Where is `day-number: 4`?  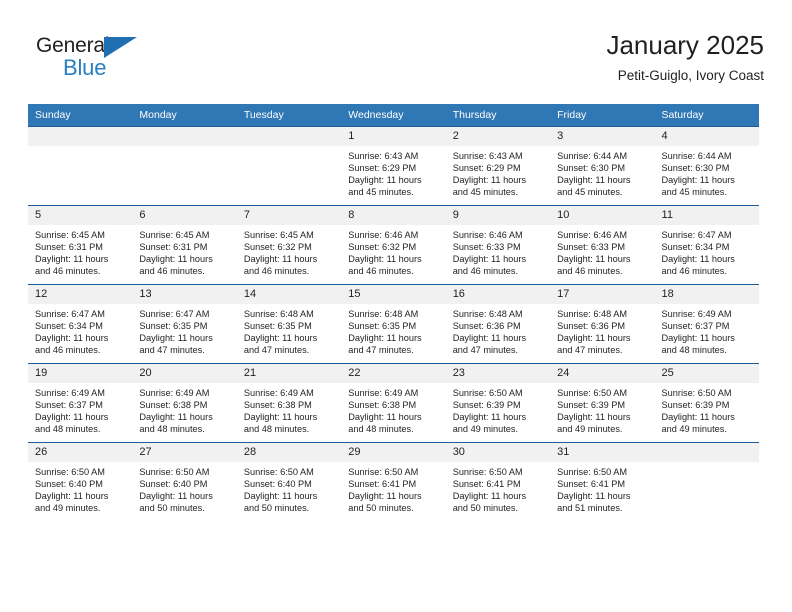 day-number: 4 is located at coordinates (706, 136).